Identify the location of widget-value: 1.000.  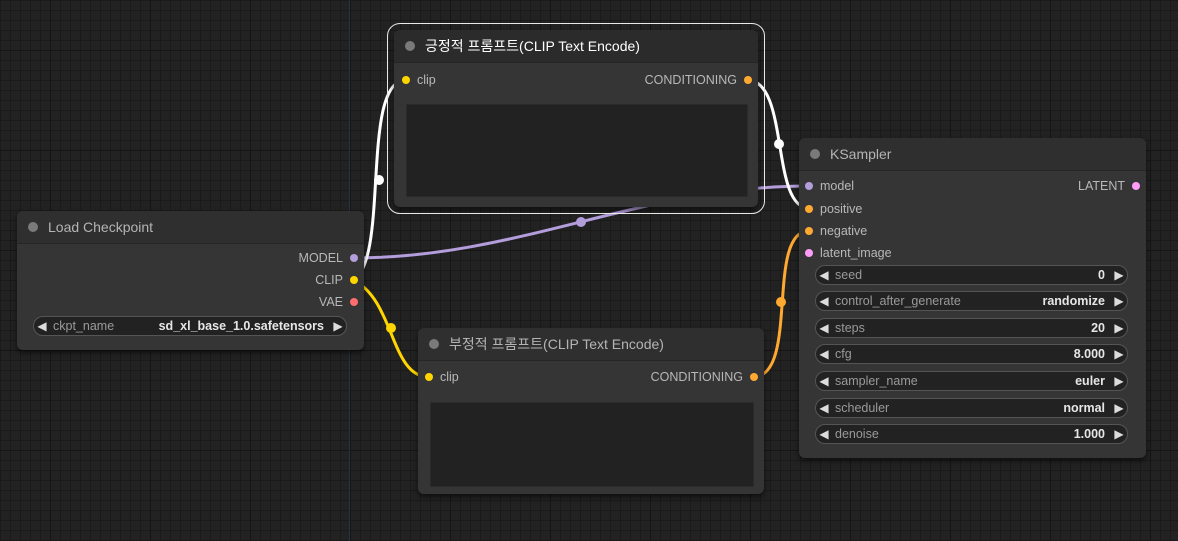
(1089, 434).